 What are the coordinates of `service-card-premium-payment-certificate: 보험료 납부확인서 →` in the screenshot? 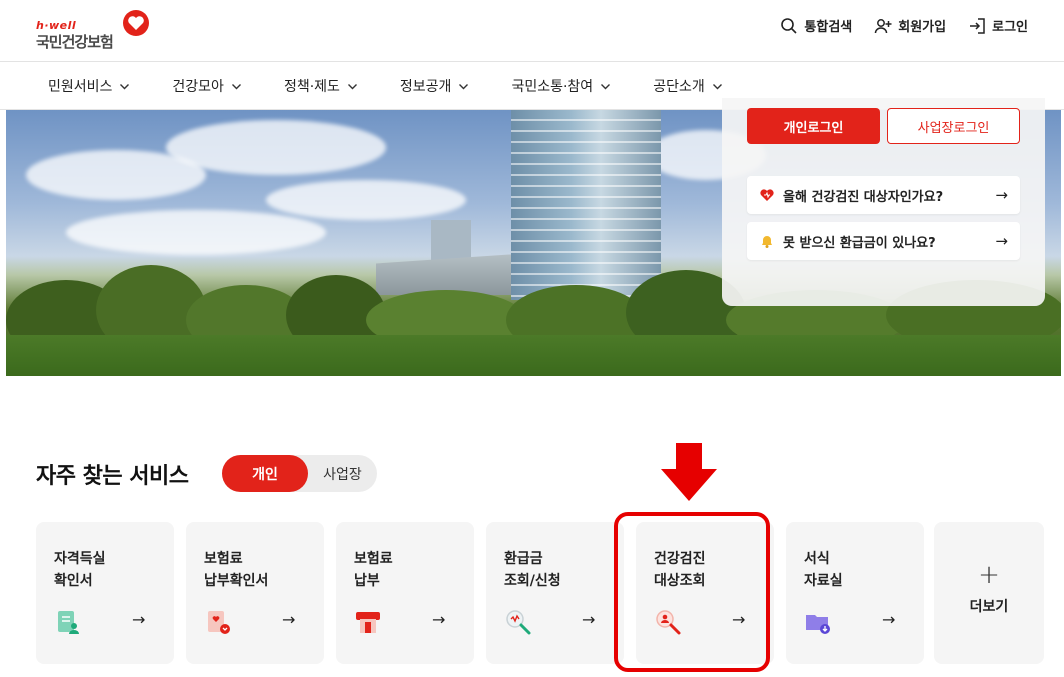 It's located at (255, 593).